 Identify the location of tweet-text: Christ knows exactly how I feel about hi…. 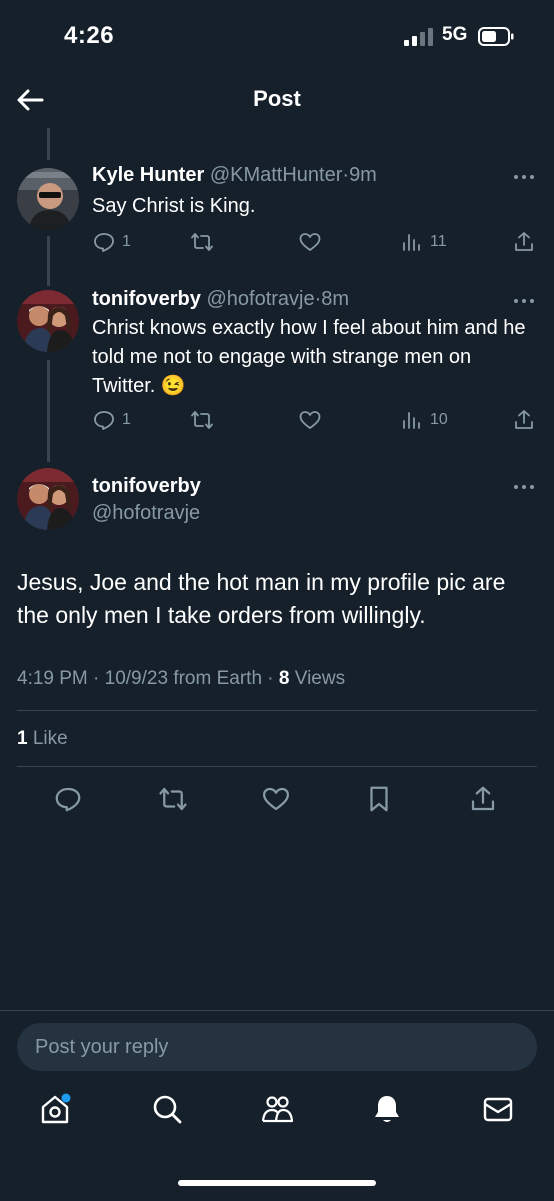
(309, 357).